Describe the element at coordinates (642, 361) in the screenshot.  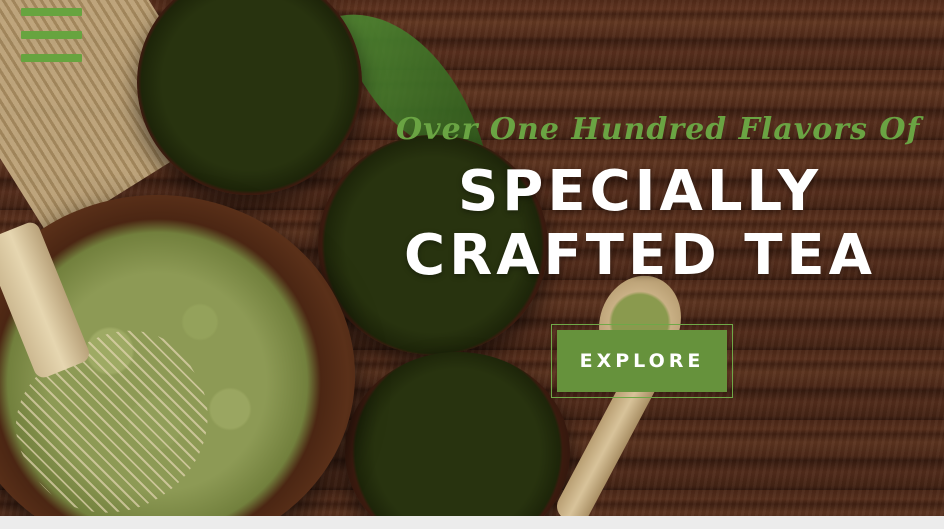
I see `explore-button: EXPLORE` at that location.